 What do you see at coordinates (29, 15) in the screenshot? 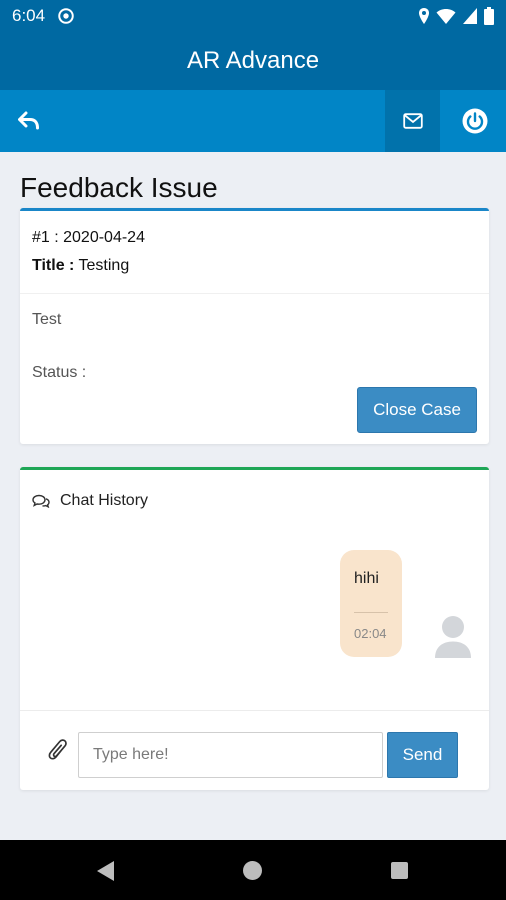
I see `status-time: 6:04` at bounding box center [29, 15].